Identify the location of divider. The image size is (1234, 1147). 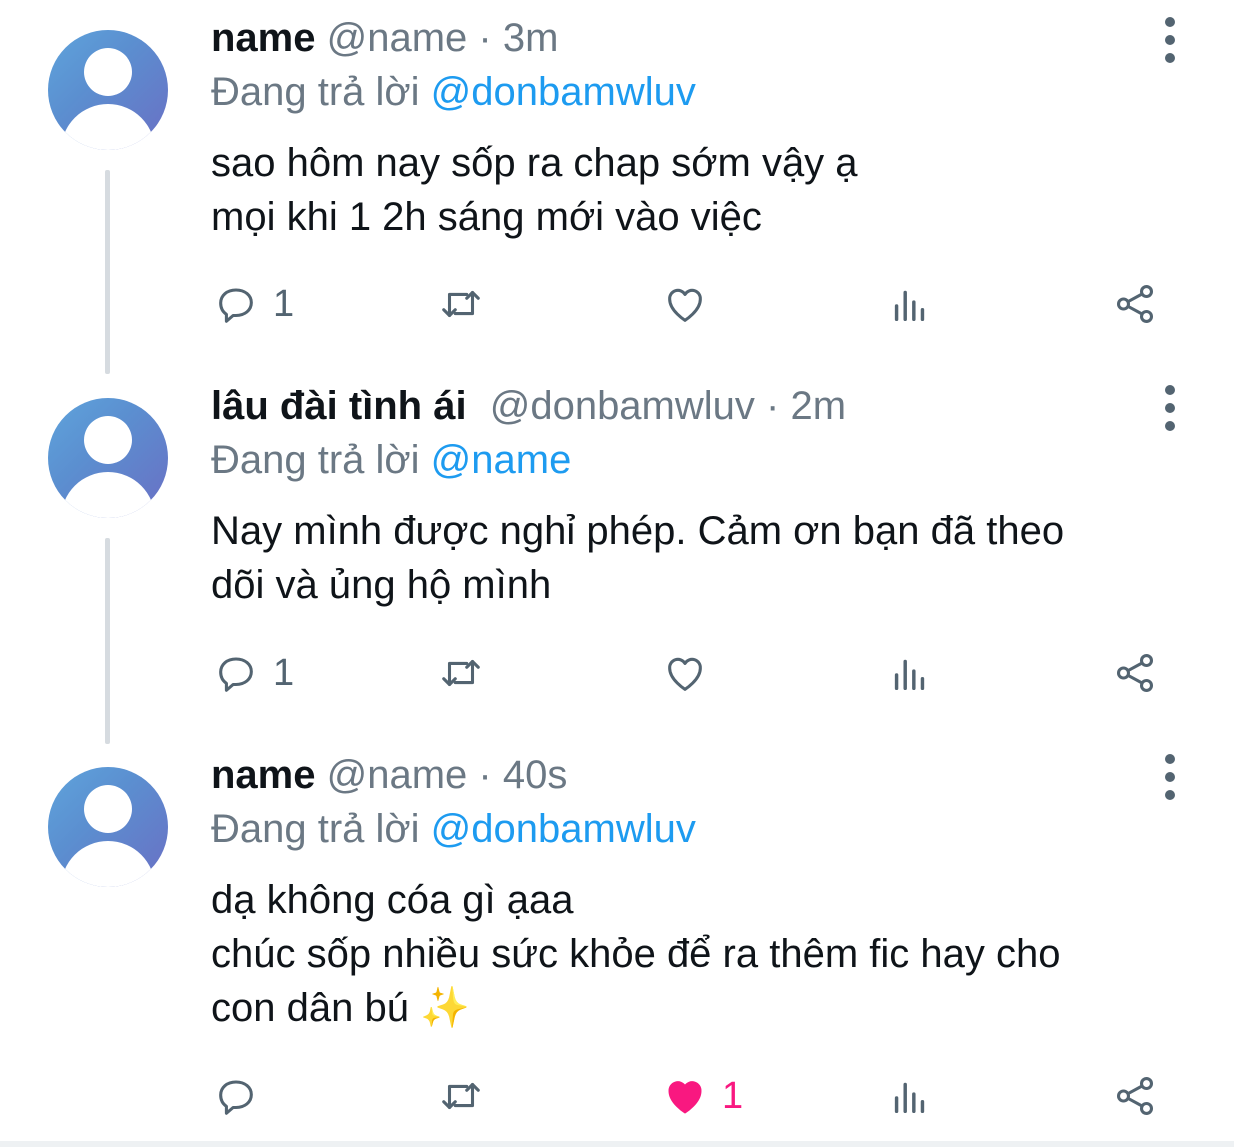
(617, 1144).